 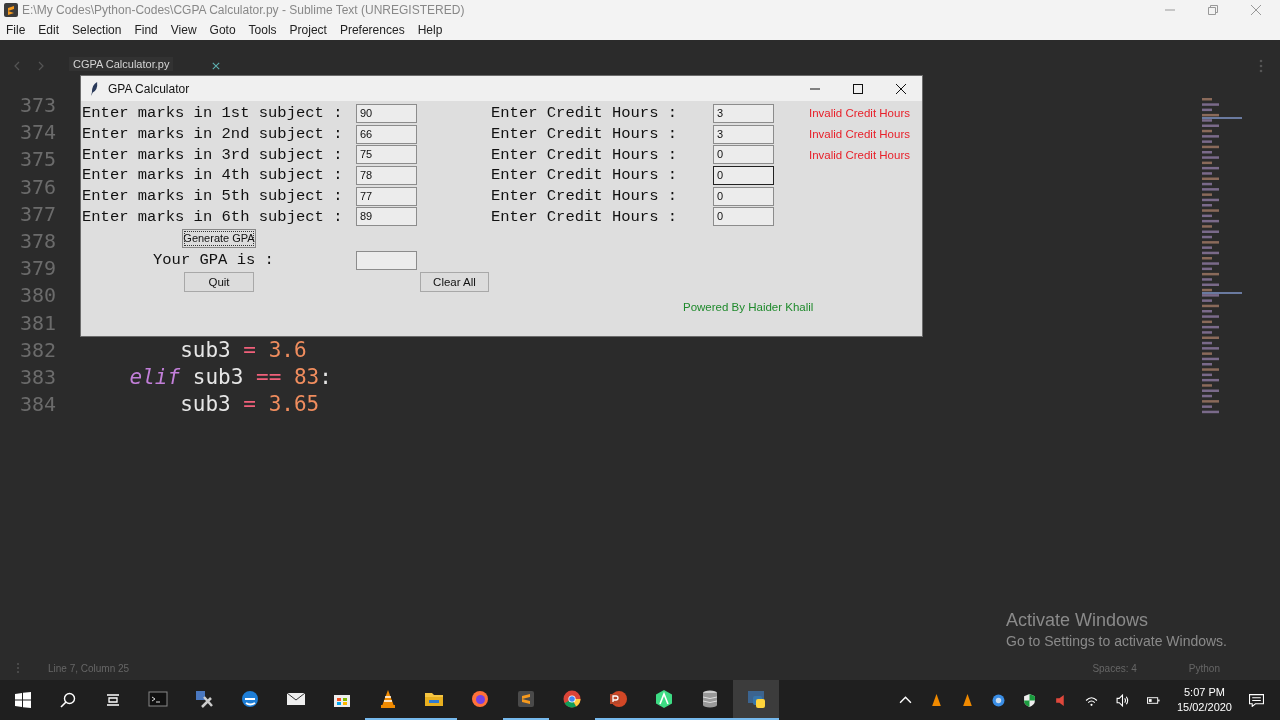 What do you see at coordinates (1122, 700) in the screenshot?
I see `volume-icon` at bounding box center [1122, 700].